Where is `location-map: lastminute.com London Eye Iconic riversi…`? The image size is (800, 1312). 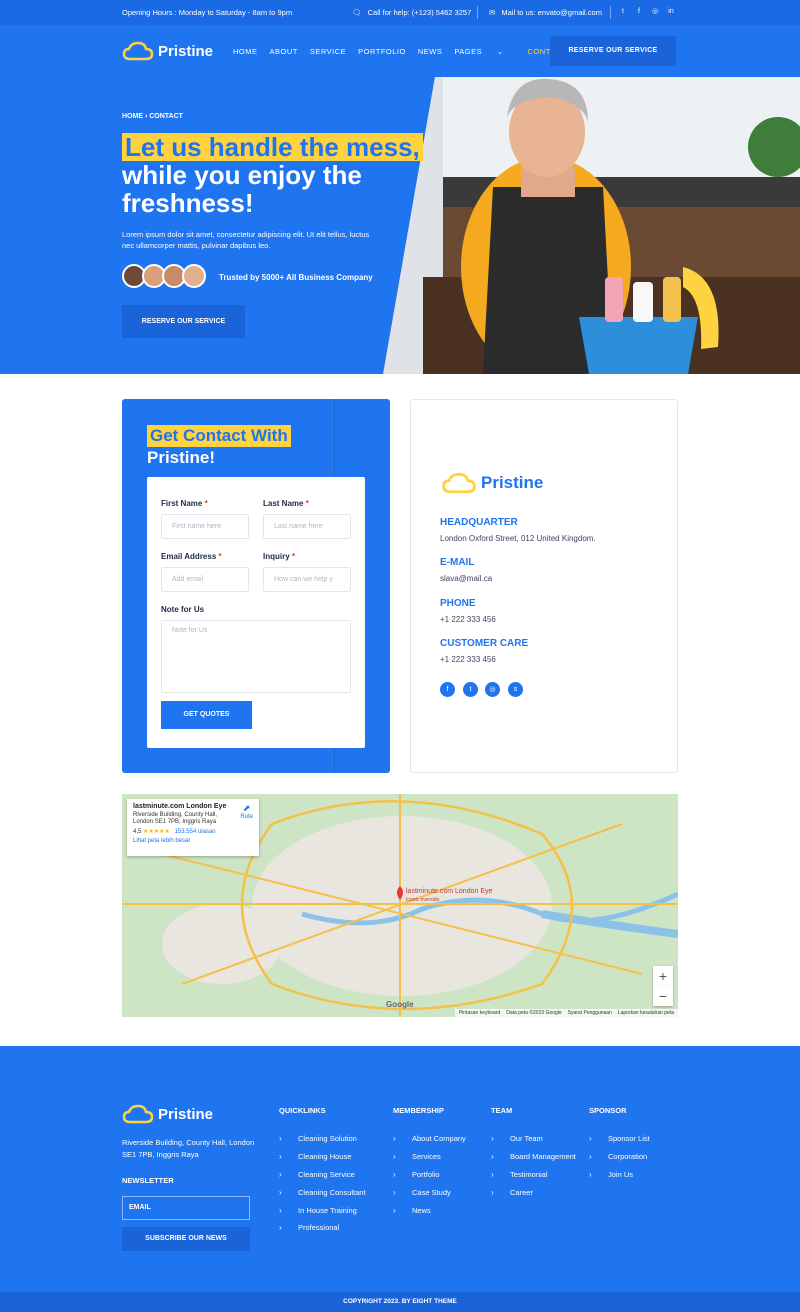
location-map: lastminute.com London Eye Iconic riversi… is located at coordinates (400, 905).